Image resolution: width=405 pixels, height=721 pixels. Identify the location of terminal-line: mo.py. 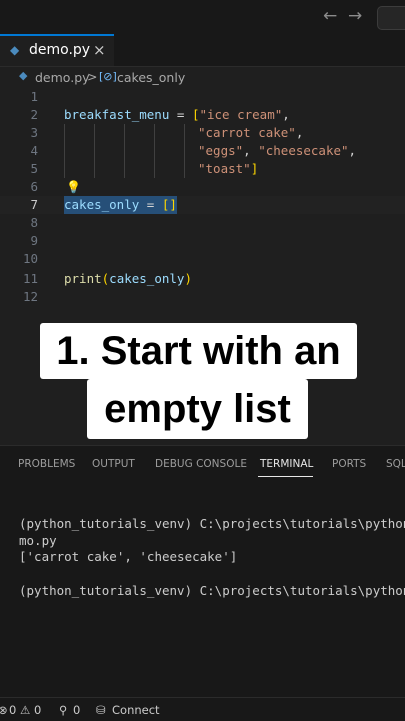
(38, 540).